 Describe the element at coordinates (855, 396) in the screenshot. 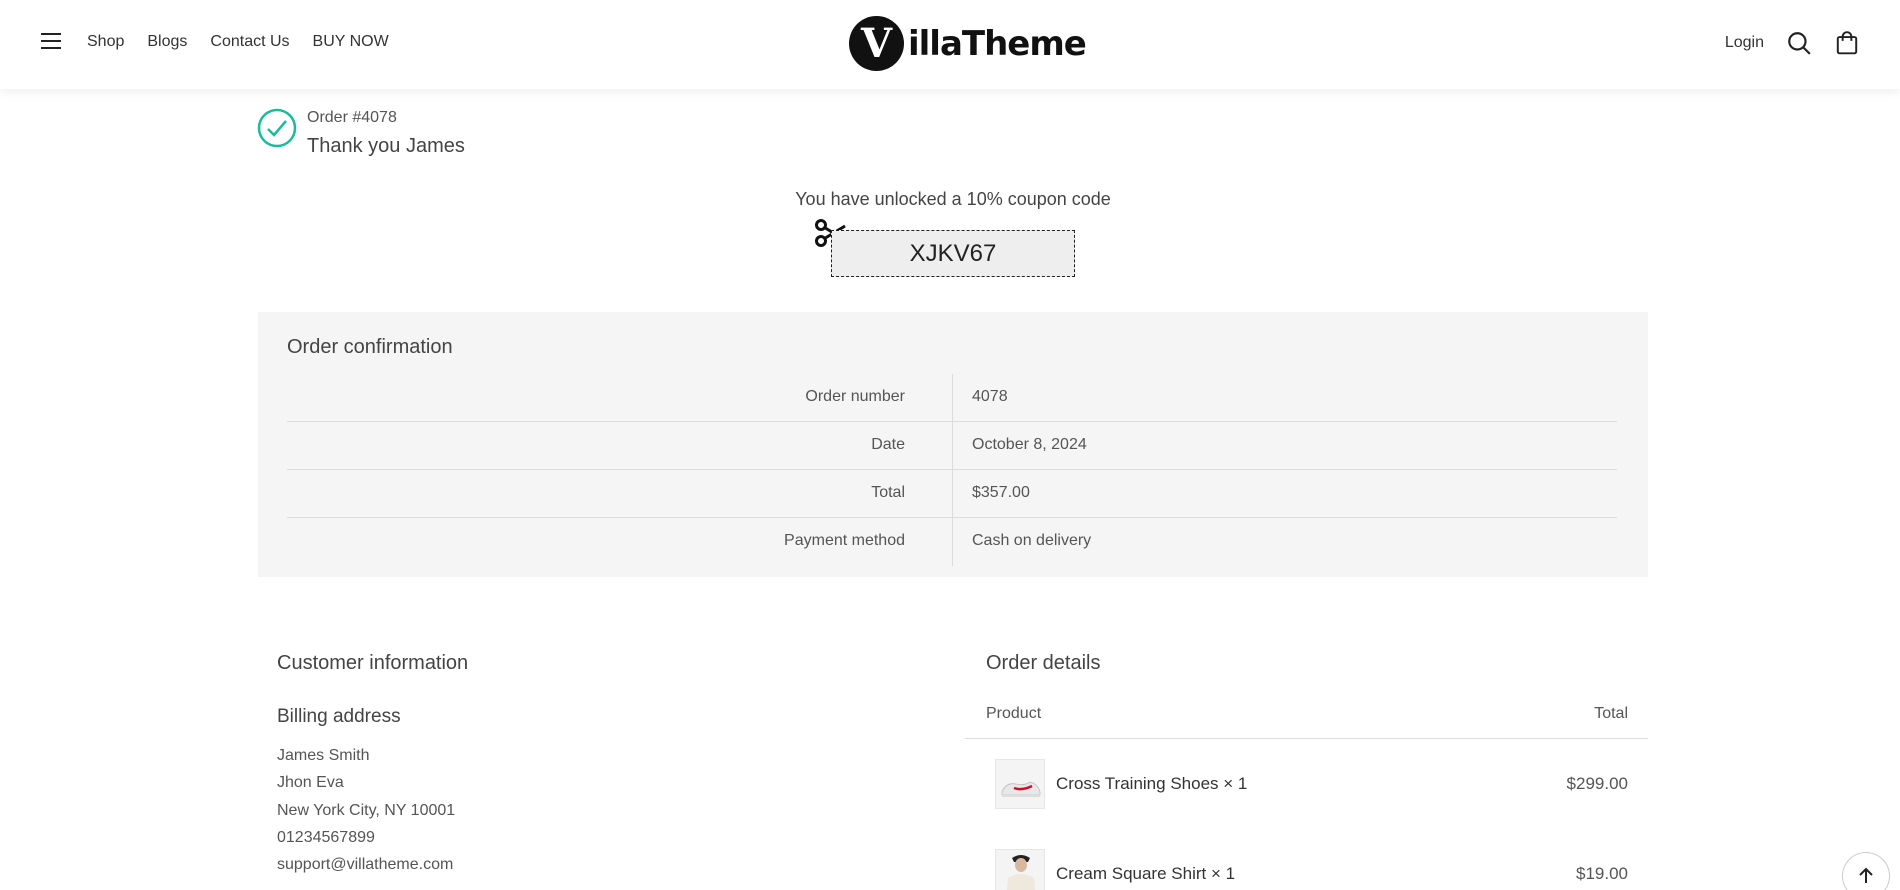

I see `row-label: Order number` at that location.